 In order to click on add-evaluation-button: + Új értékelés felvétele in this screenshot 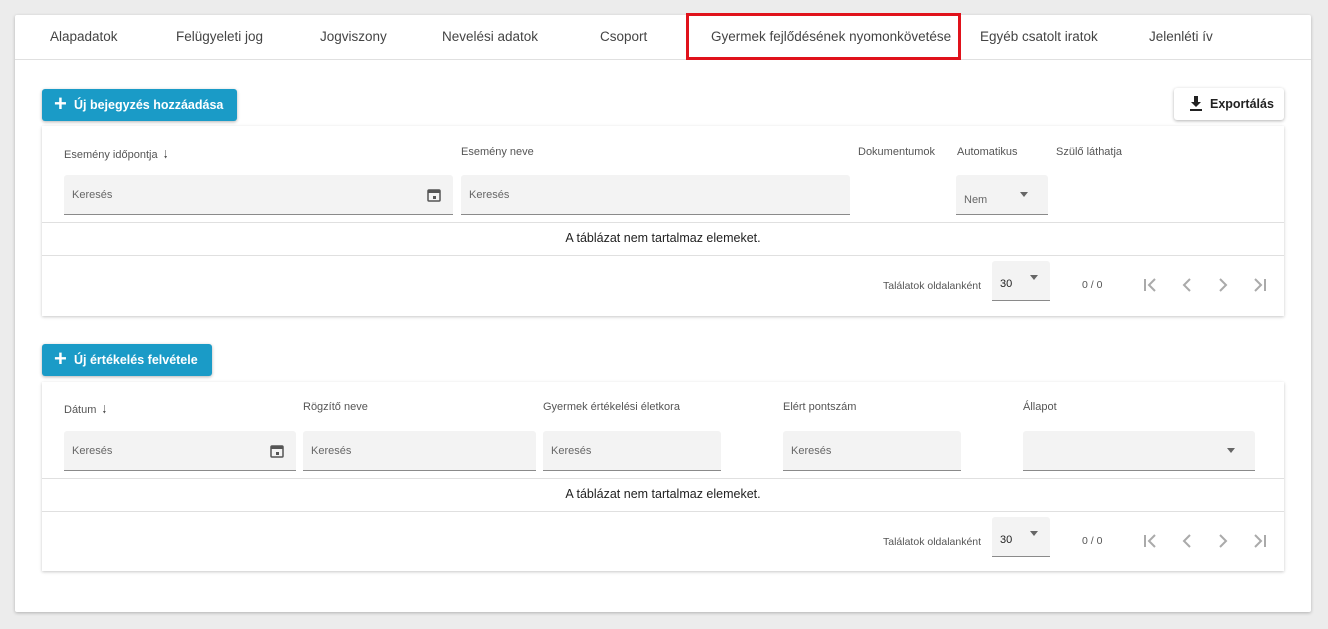, I will do `click(127, 360)`.